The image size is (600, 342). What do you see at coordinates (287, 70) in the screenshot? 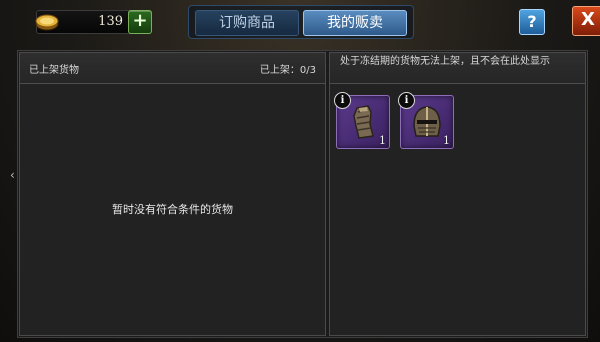
I see `listed-count: 已上架：0/3` at bounding box center [287, 70].